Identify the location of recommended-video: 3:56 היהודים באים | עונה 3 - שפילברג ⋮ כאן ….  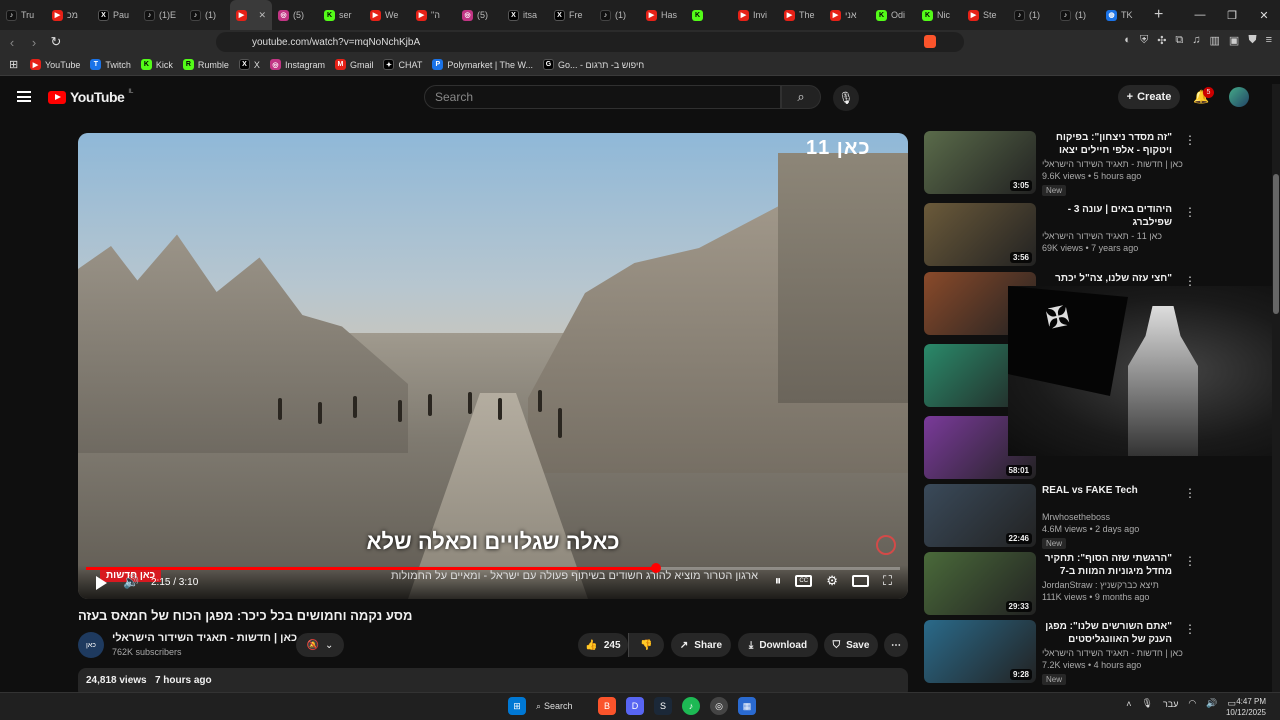
(1094, 235).